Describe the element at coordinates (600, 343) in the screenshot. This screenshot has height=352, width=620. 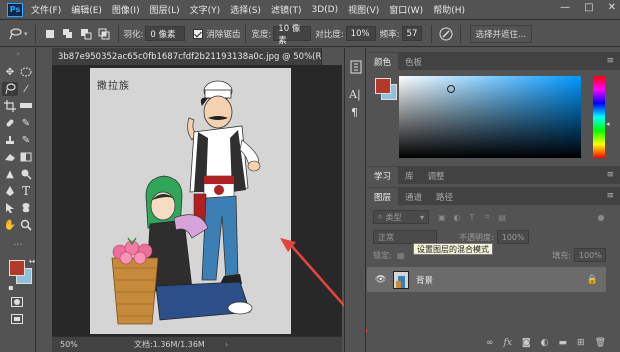
I see `delete-layer-icon: 🗑` at that location.